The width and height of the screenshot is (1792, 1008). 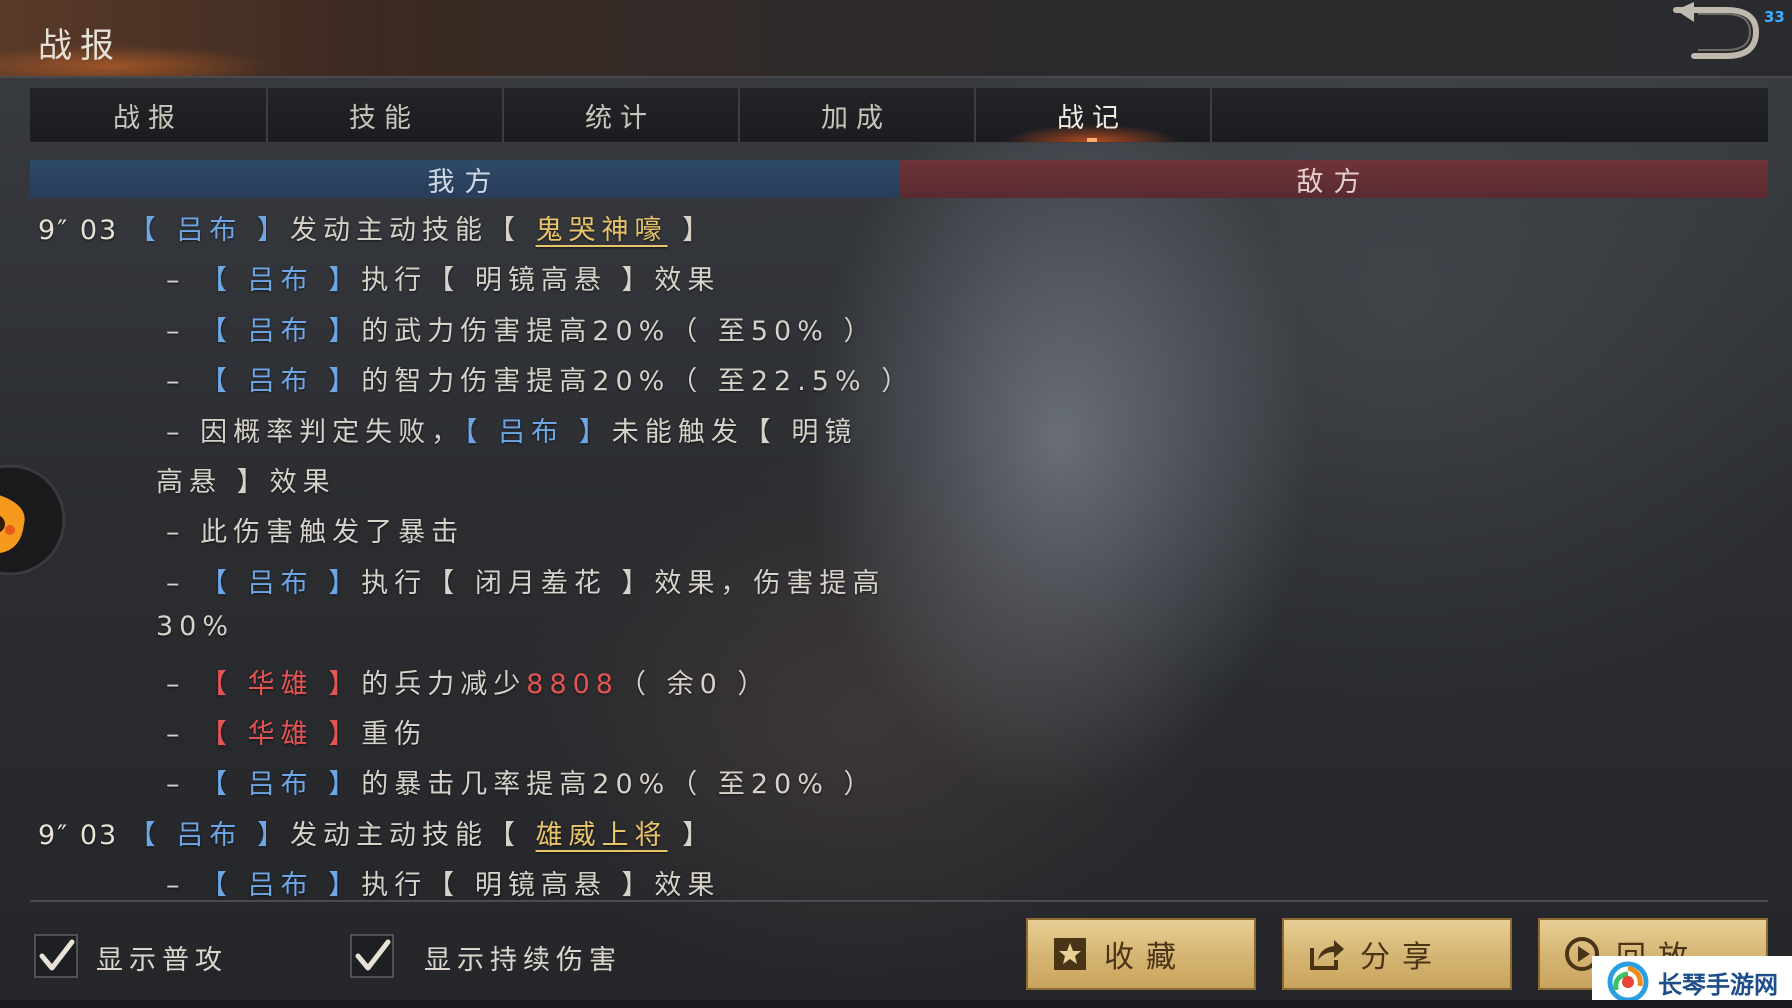 I want to click on floating-assistant-avatar, so click(x=33, y=520).